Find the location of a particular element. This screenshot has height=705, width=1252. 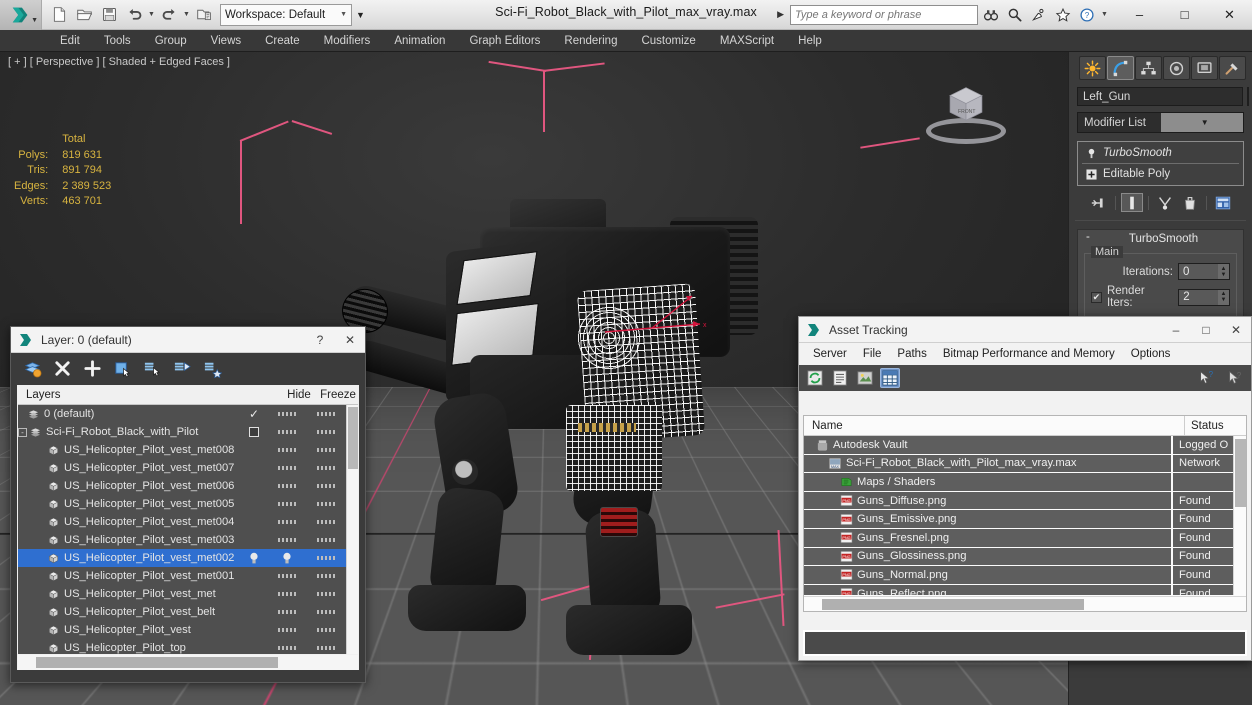

layer-row: US_Helicopter_Pilot_vest_met003 is located at coordinates (182, 540).